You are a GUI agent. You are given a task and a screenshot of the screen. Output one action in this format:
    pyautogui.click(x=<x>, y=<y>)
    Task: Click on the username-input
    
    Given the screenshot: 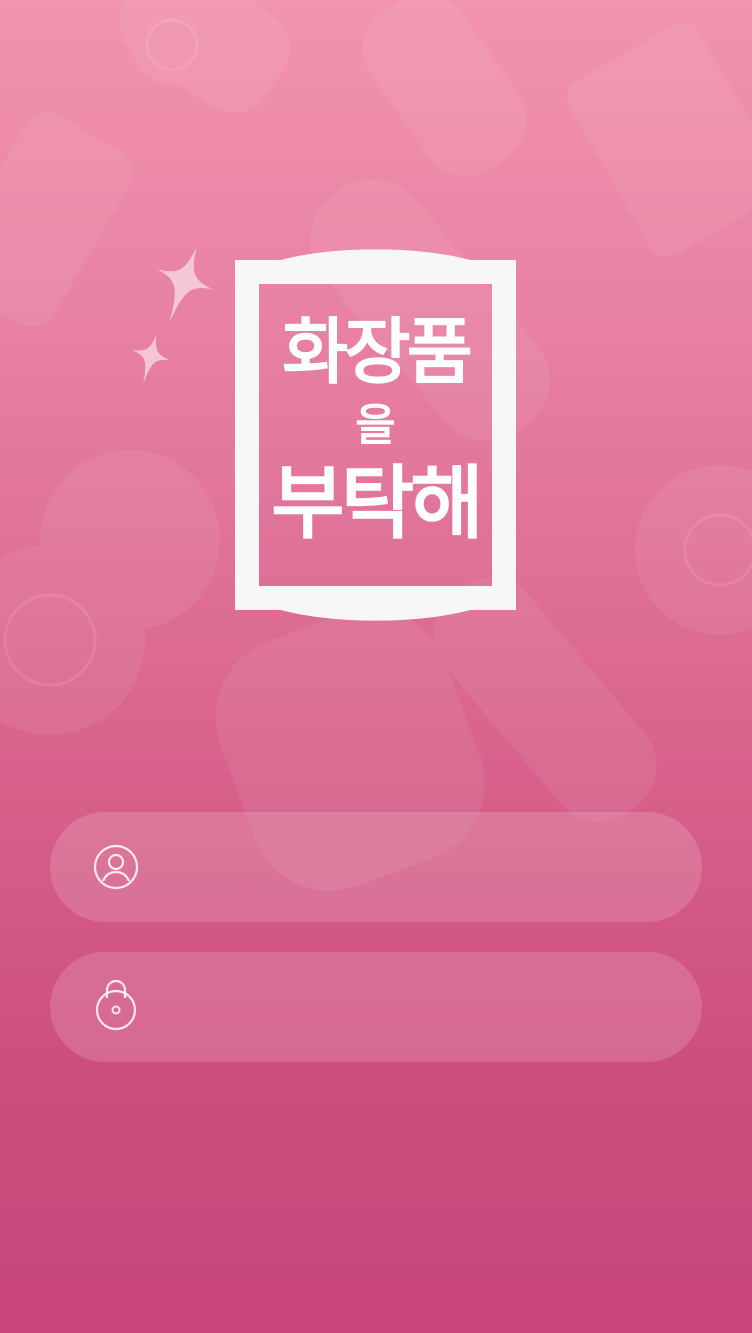 What is the action you would take?
    pyautogui.click(x=416, y=867)
    